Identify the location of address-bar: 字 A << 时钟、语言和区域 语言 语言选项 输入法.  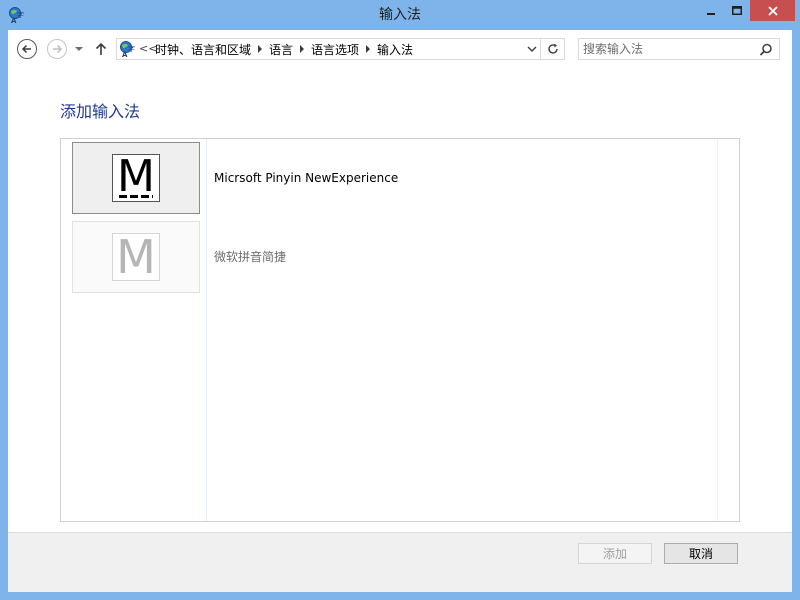
(340, 49).